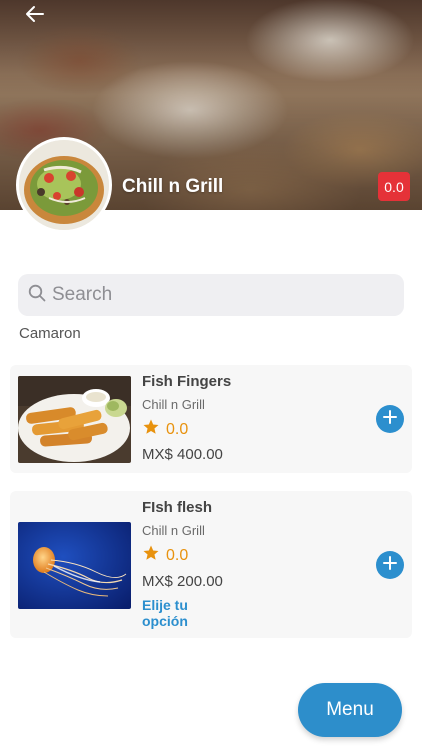  I want to click on restaurant-name: Chill n Grill, so click(173, 186).